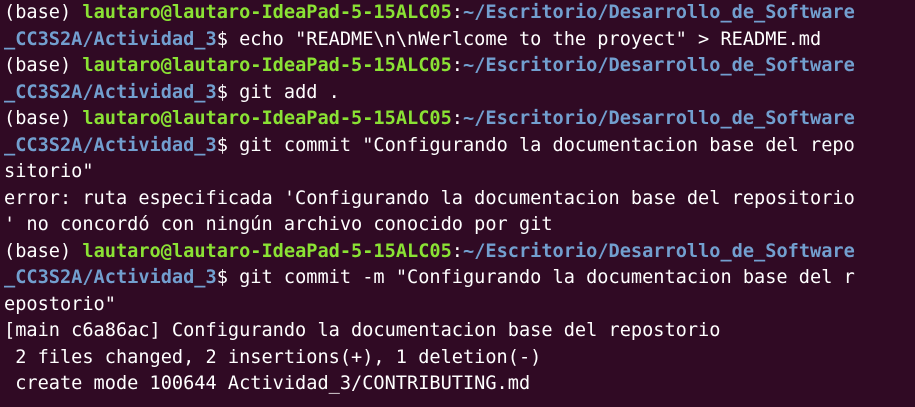 Image resolution: width=915 pixels, height=407 pixels. What do you see at coordinates (459, 172) in the screenshot?
I see `terminal-line: sitorio"` at bounding box center [459, 172].